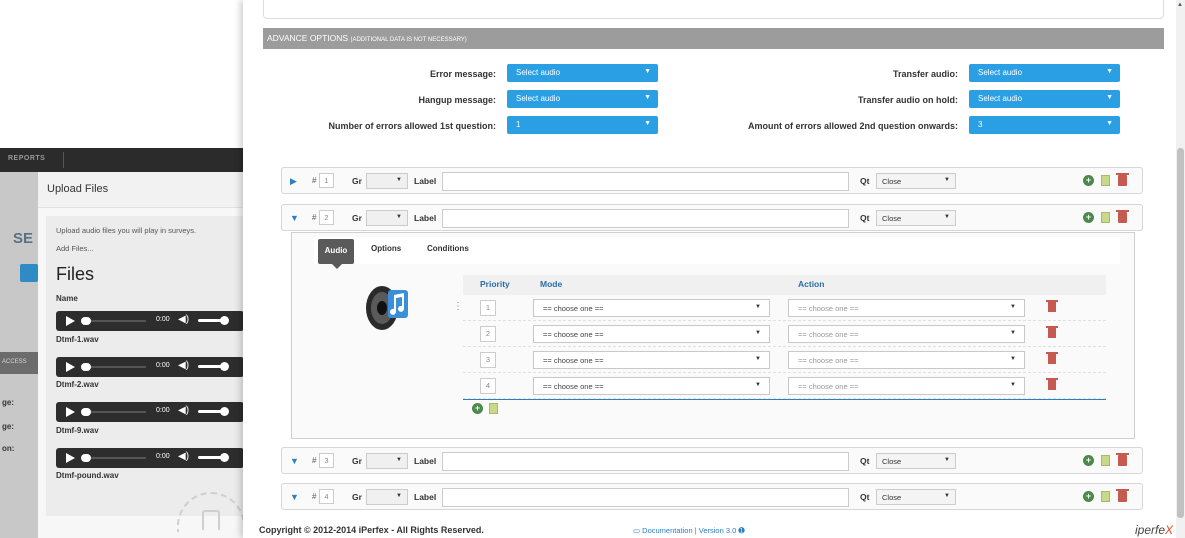  What do you see at coordinates (1180, 5) in the screenshot?
I see `scroll-up-icon: ▲` at bounding box center [1180, 5].